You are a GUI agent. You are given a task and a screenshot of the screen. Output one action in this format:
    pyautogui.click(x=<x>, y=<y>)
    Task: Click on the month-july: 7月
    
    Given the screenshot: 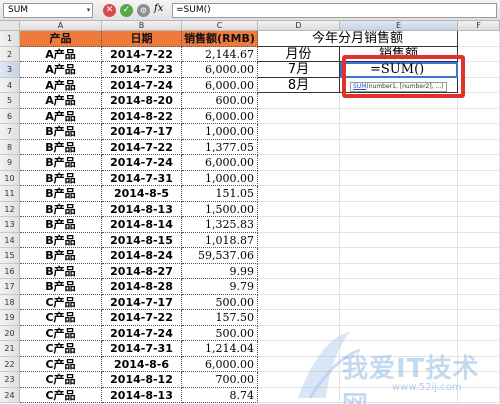 What is the action you would take?
    pyautogui.click(x=299, y=70)
    